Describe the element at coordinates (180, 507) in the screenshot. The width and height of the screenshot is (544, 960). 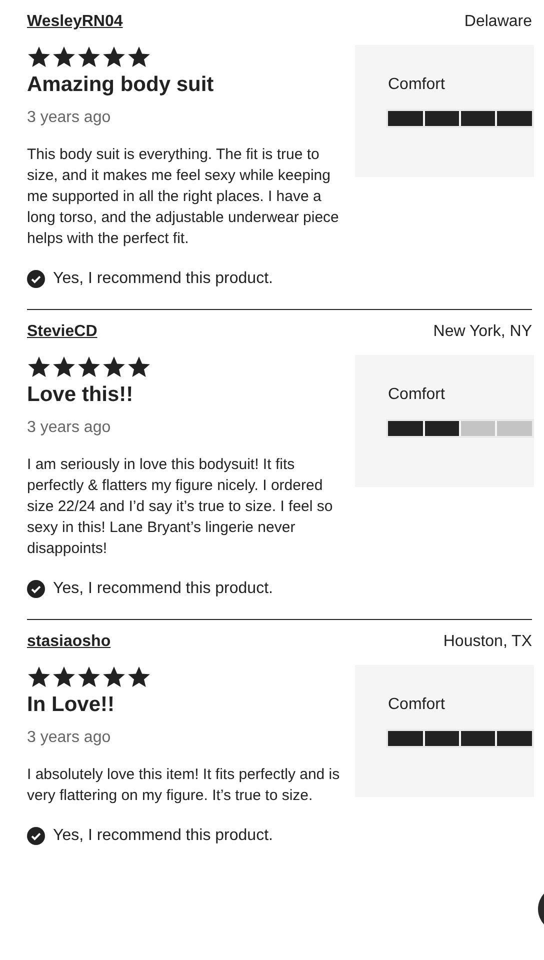
I see `review-body: I am seriously in love this bodysuit! It fits perfectly & flatters my figure nicely. I ordered size 22/24 and I’d say it’s true to size. I feel so sexy in this! Lane Bryant’s lingerie never disappoints!` at that location.